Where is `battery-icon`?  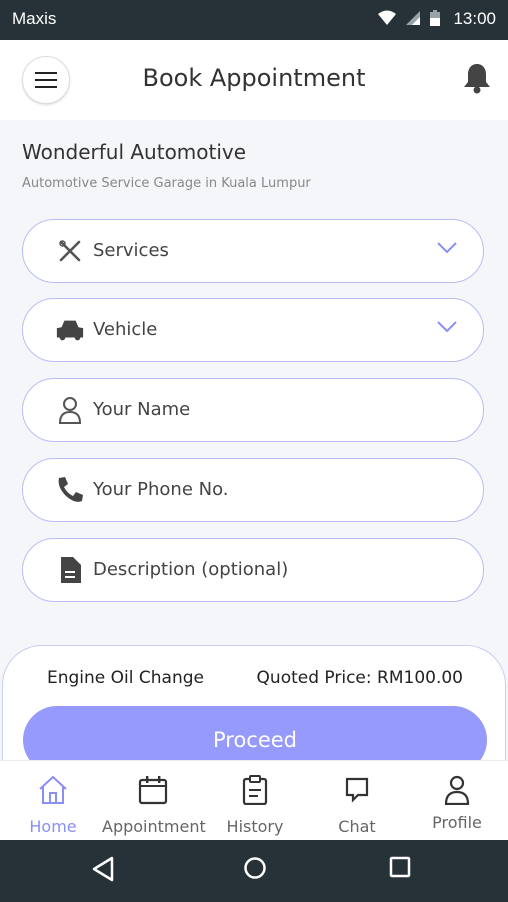 battery-icon is located at coordinates (435, 18).